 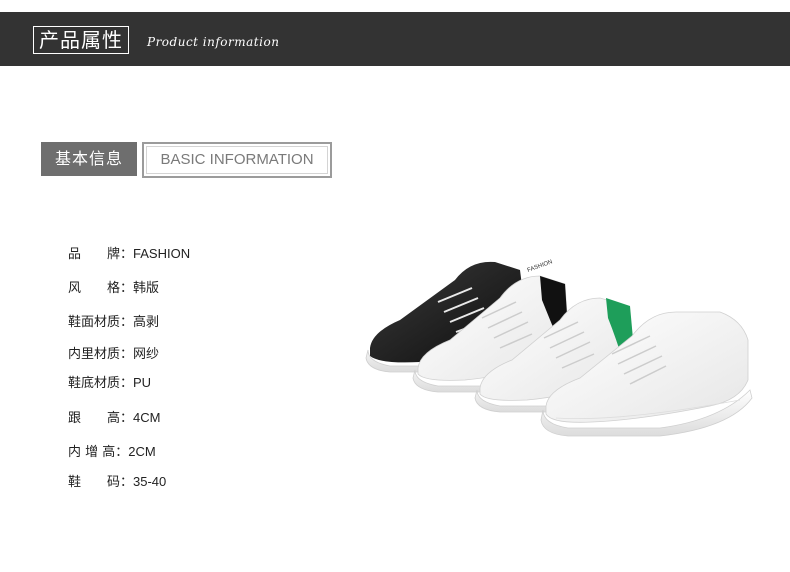 What do you see at coordinates (150, 481) in the screenshot?
I see `spec-value: 35-40` at bounding box center [150, 481].